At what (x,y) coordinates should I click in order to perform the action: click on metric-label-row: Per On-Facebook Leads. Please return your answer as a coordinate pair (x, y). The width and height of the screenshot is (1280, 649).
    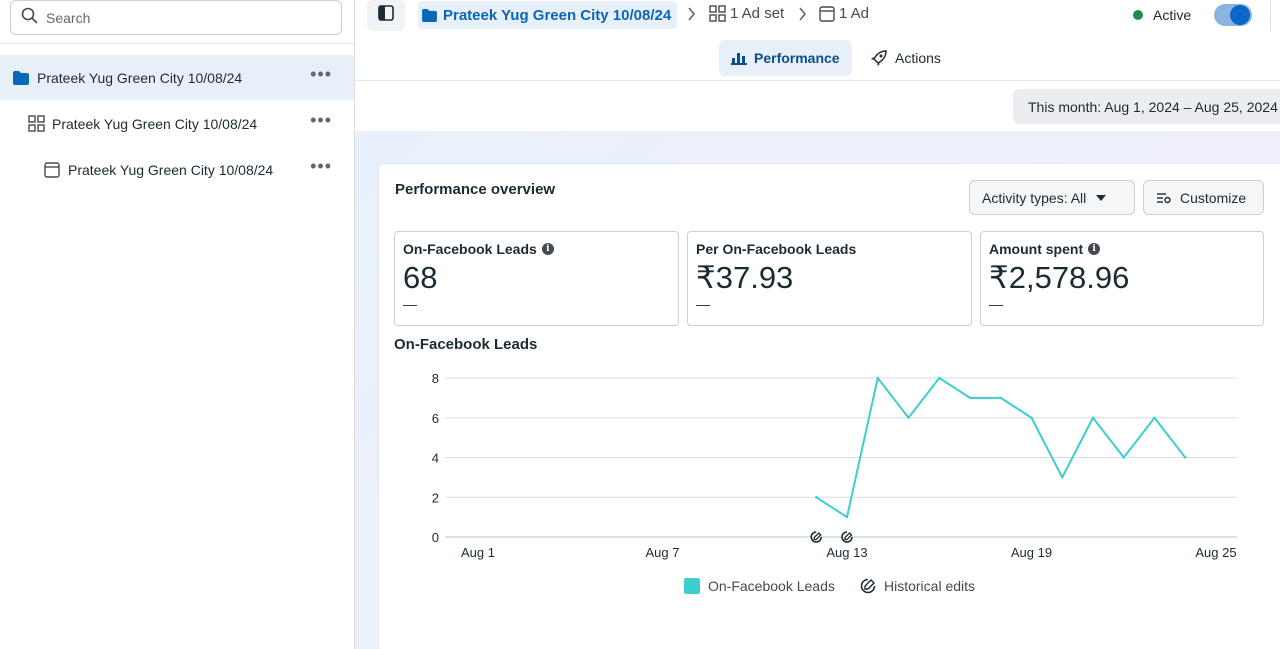
    Looking at the image, I should click on (829, 249).